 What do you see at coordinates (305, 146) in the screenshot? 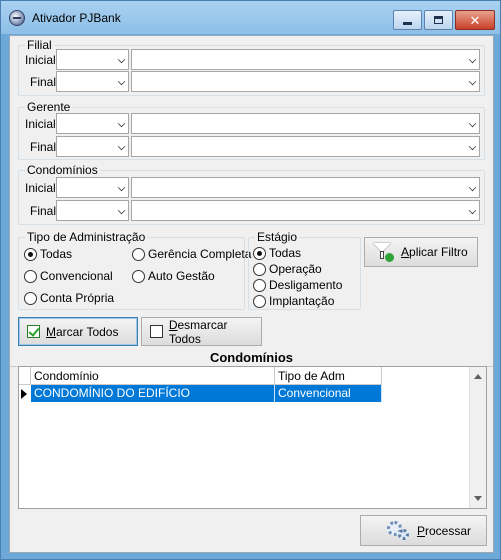
I see `gerente-final-name-select` at bounding box center [305, 146].